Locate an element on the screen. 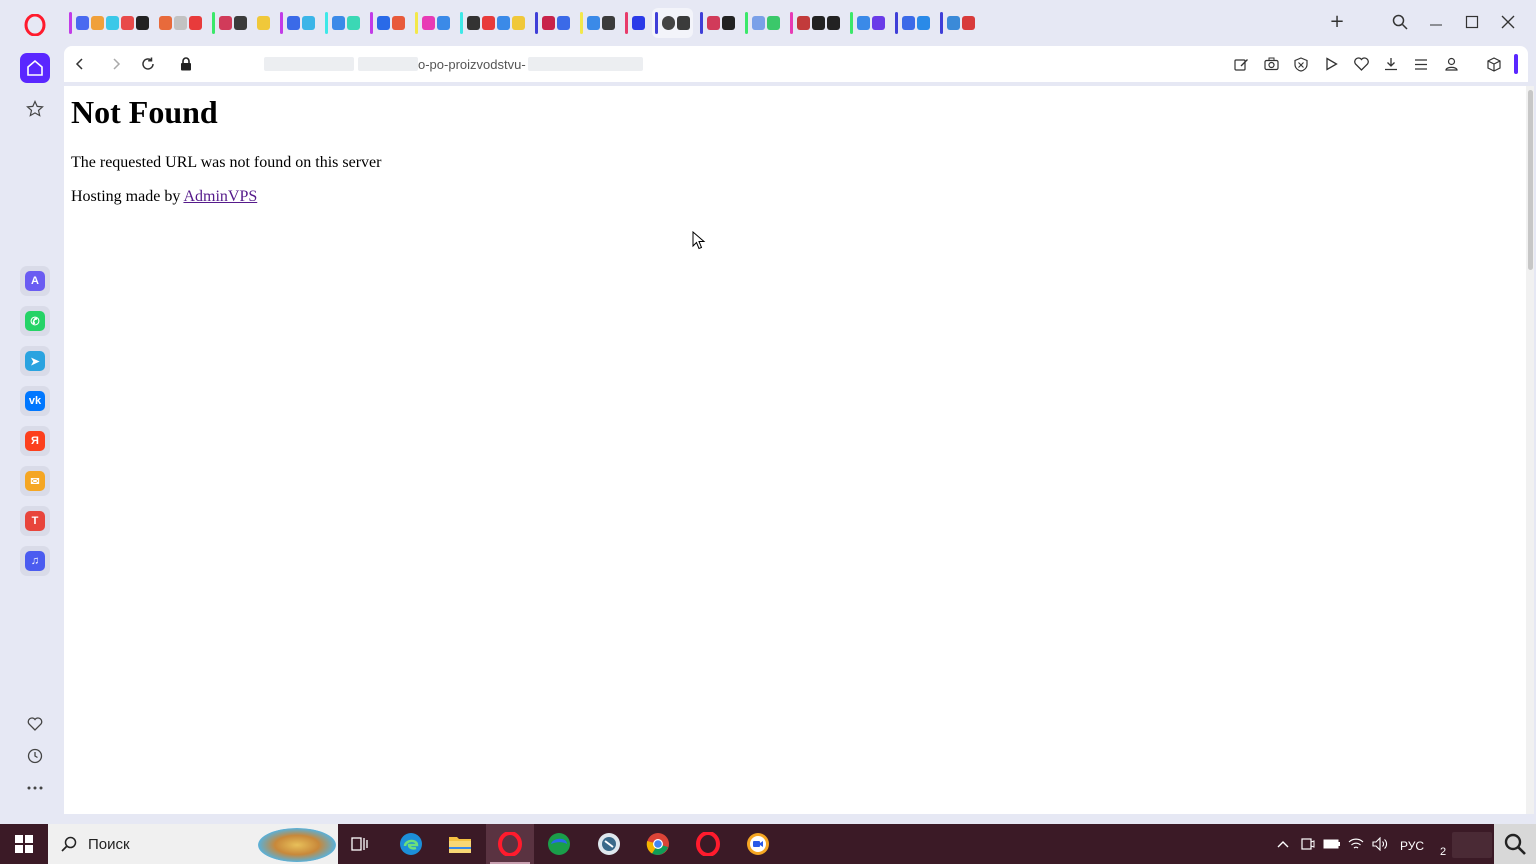  translate-icon: T is located at coordinates (35, 521).